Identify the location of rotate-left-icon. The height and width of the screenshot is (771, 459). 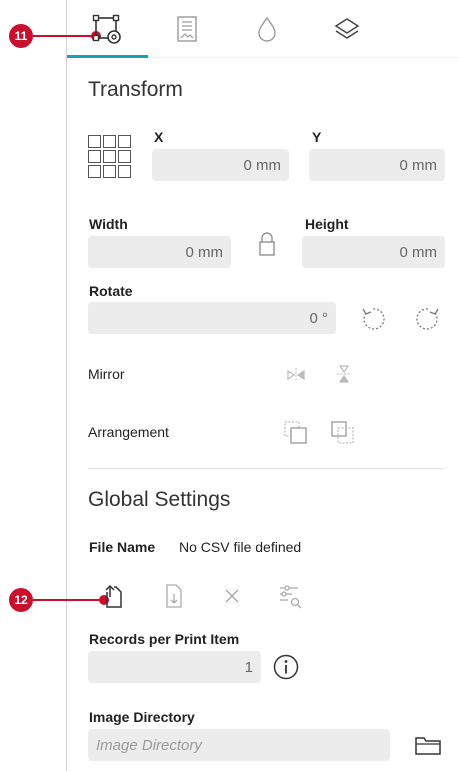
(373, 318).